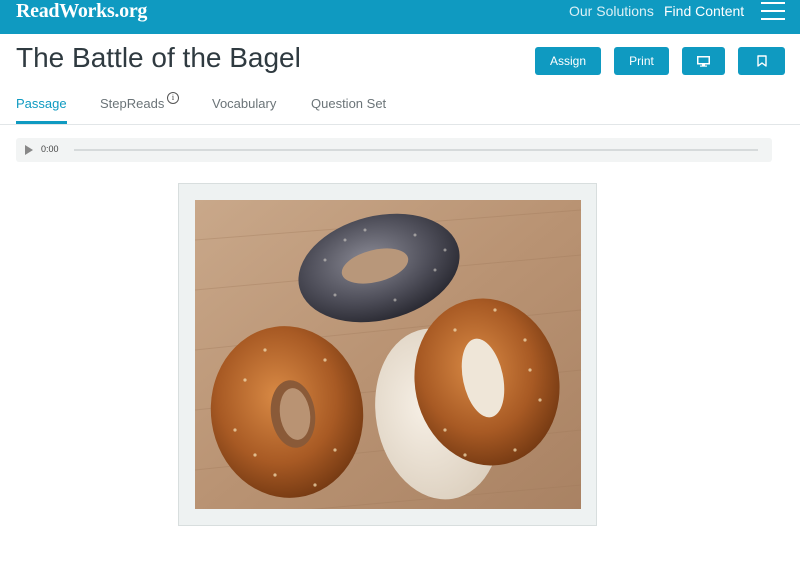  What do you see at coordinates (50, 149) in the screenshot?
I see `audio-time: 0:00` at bounding box center [50, 149].